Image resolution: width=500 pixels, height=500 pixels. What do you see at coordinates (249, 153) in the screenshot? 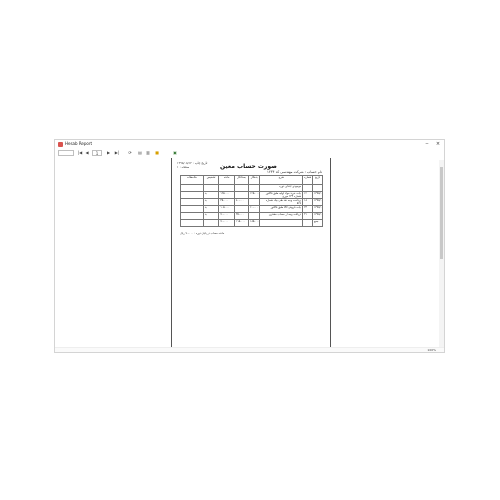
I see `toolbar: |◀ ◀ 1 ▶ ▶| ⟳ ▤ ▥ ■ ▣` at bounding box center [249, 153].